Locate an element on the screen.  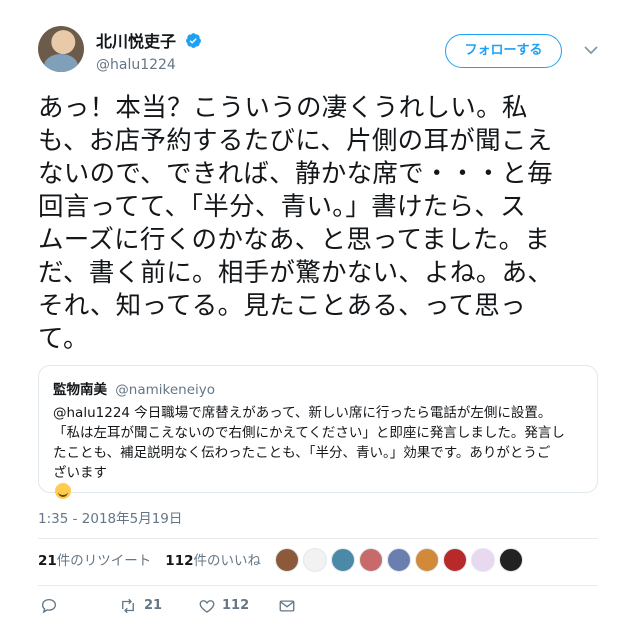
tweet-line: それ、知ってる。見たことある、って思っ is located at coordinates (282, 306).